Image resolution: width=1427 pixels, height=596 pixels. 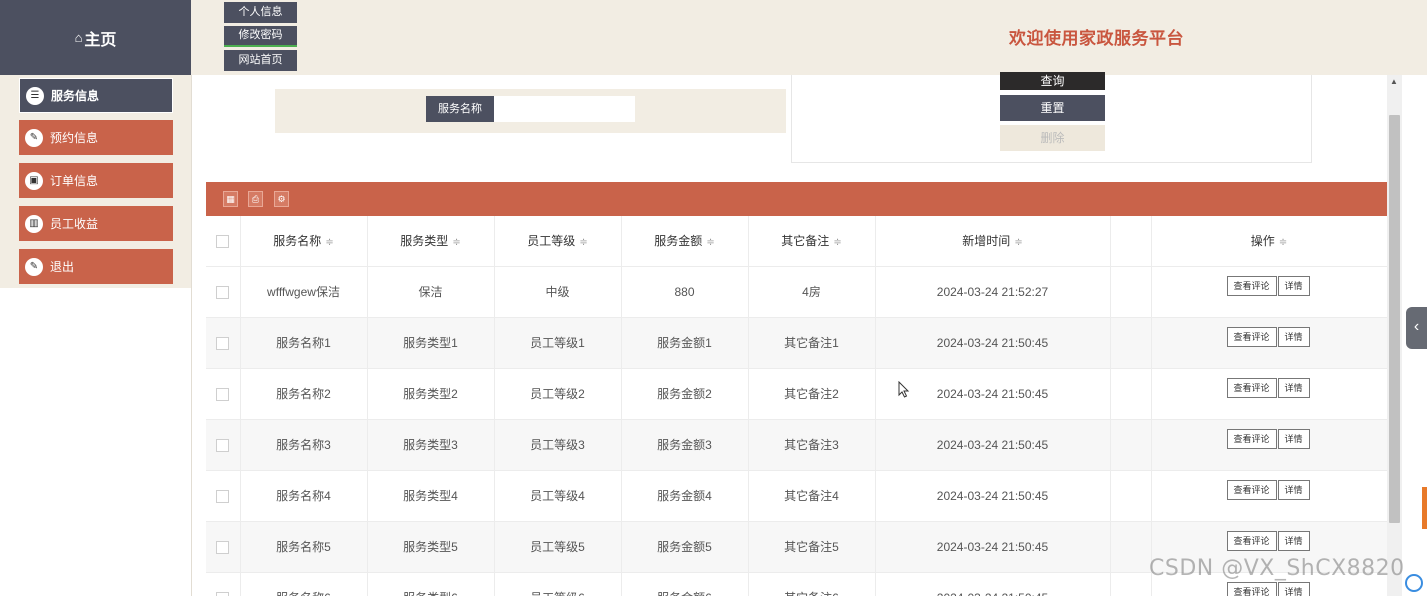 I want to click on query-button: 查询, so click(x=1052, y=81).